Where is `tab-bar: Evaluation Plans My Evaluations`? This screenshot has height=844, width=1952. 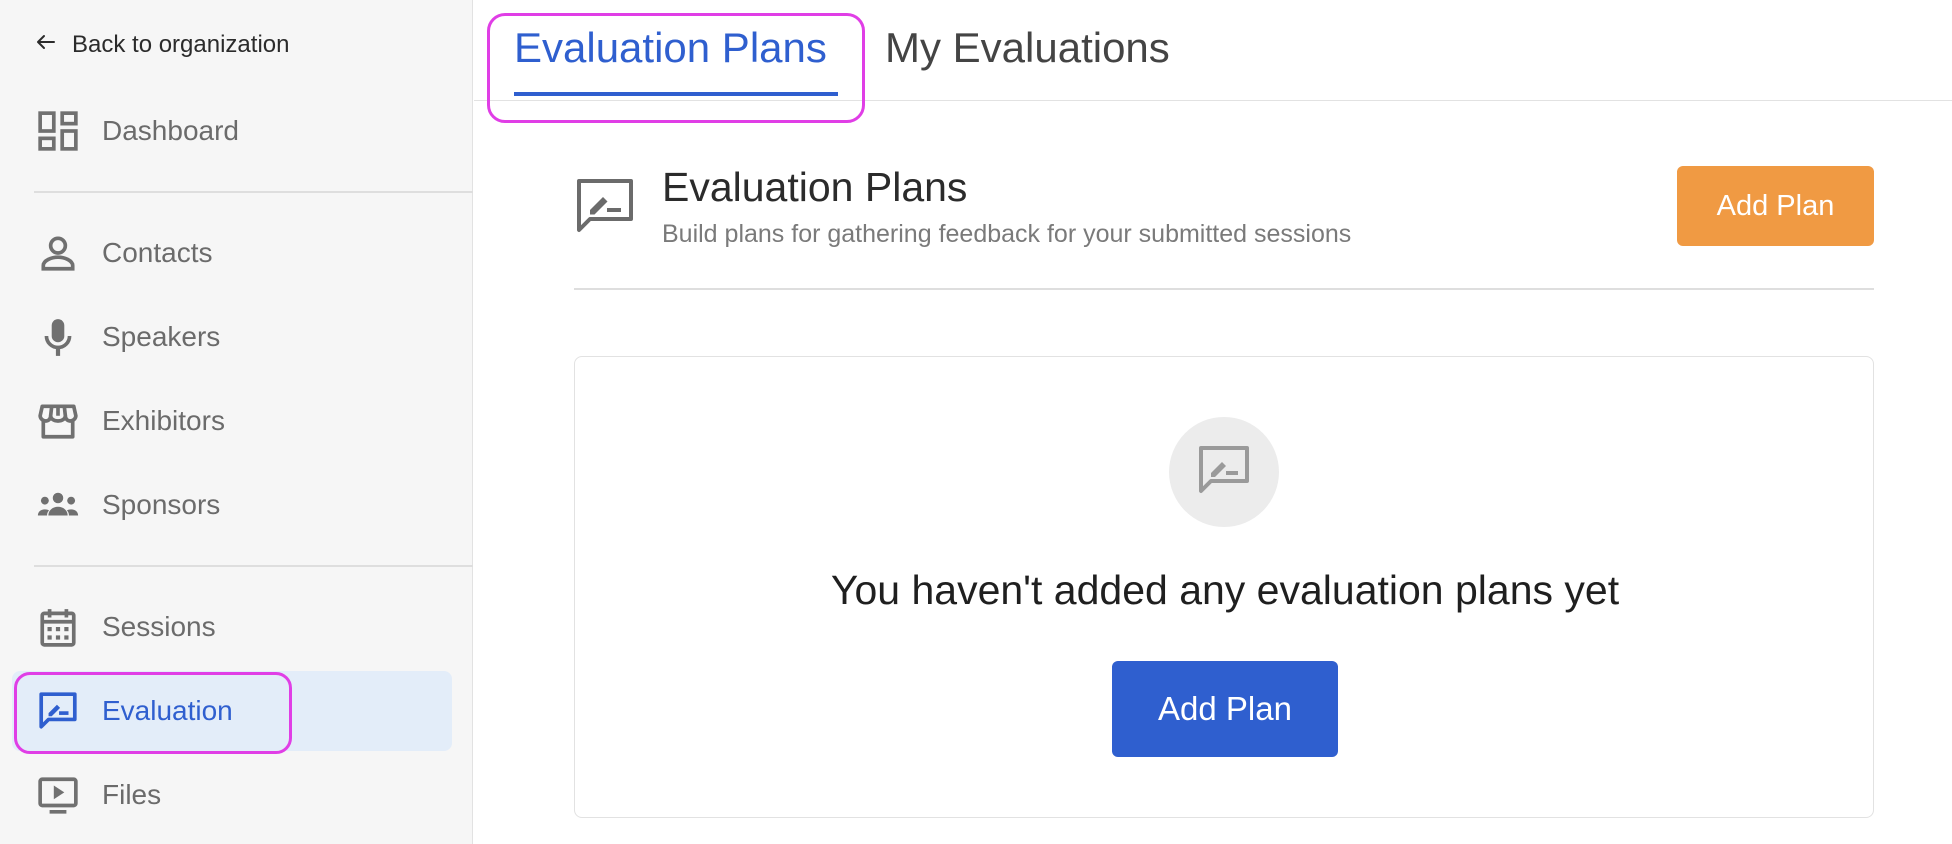
tab-bar: Evaluation Plans My Evaluations is located at coordinates (1213, 50).